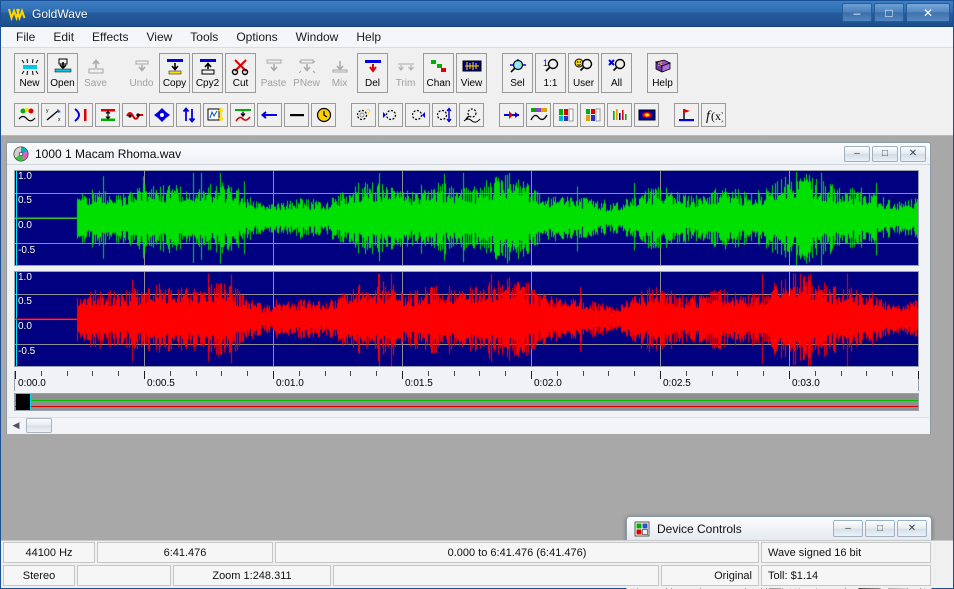 This screenshot has height=589, width=954. Describe the element at coordinates (256, 37) in the screenshot. I see `menu-options: Options` at that location.